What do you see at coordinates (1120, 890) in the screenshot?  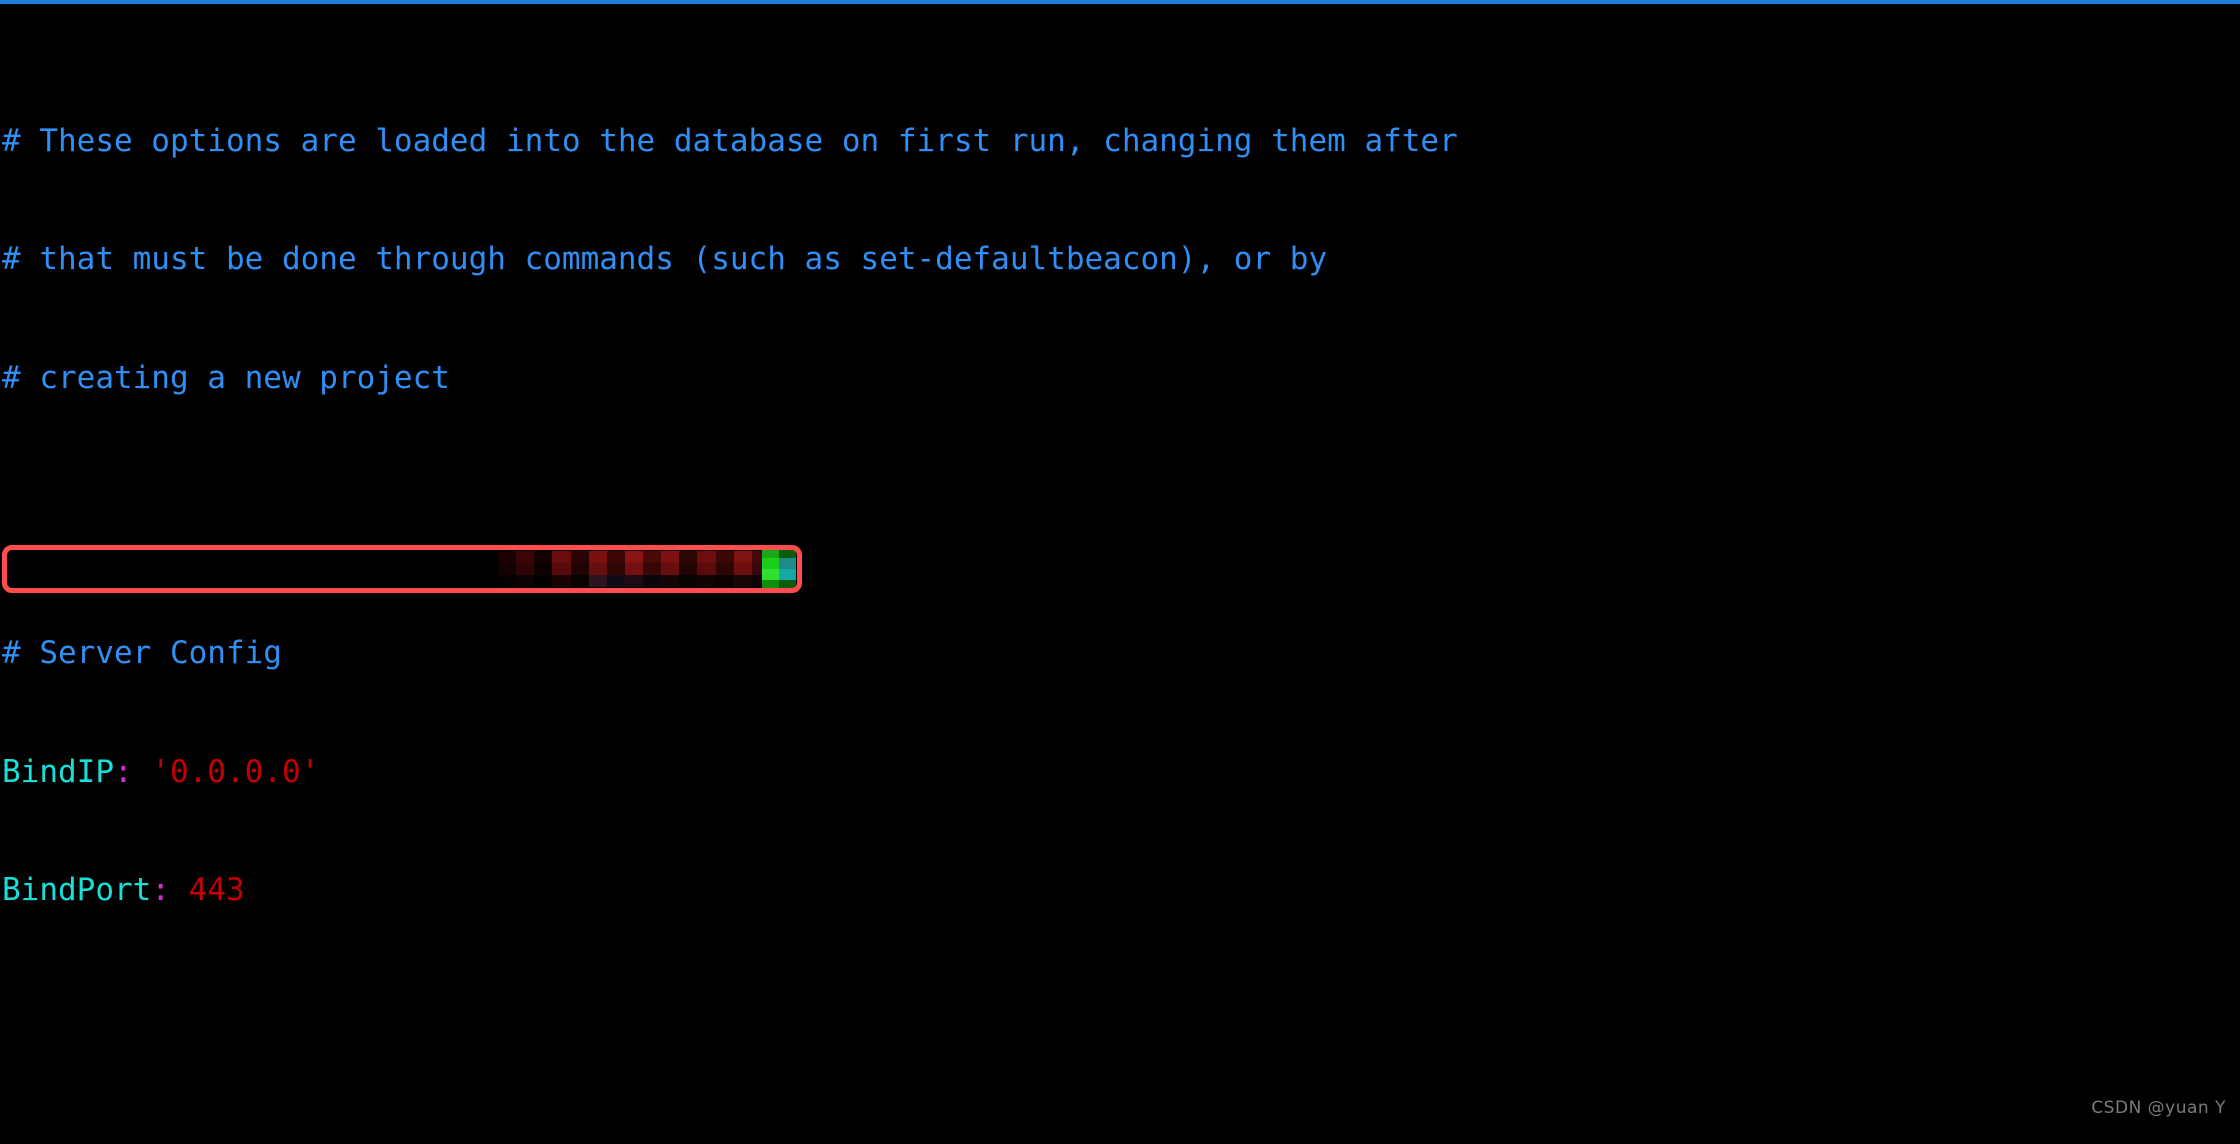 I see `code-line-bindport: BindPort: 443` at bounding box center [1120, 890].